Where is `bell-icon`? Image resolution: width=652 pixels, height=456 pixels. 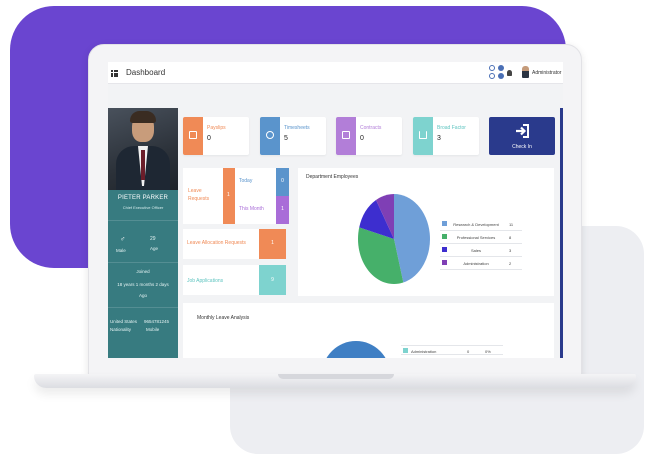 bell-icon is located at coordinates (509, 73).